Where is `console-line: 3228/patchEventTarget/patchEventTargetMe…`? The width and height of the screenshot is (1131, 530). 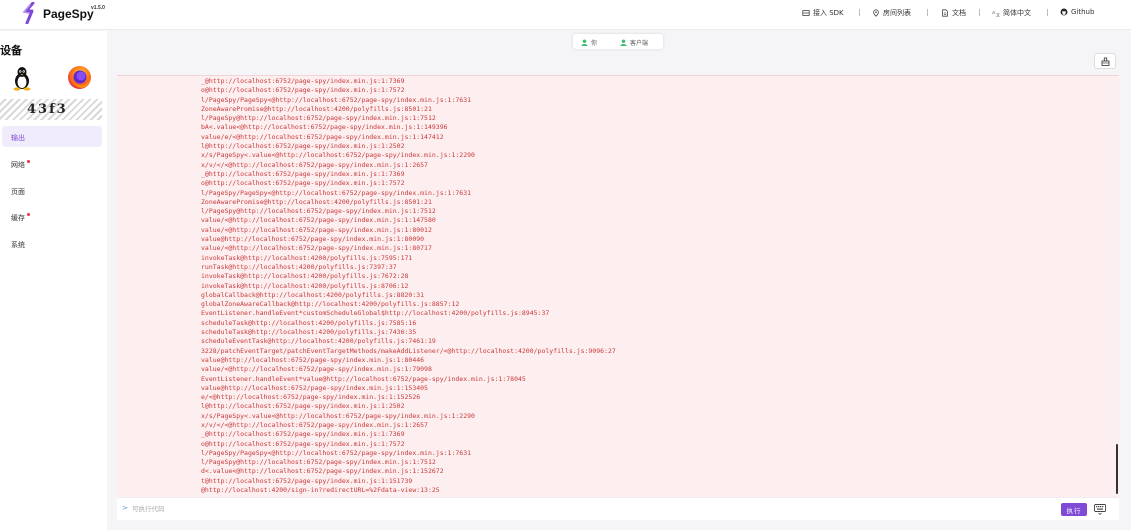 console-line: 3228/patchEventTarget/patchEventTargetMe… is located at coordinates (408, 350).